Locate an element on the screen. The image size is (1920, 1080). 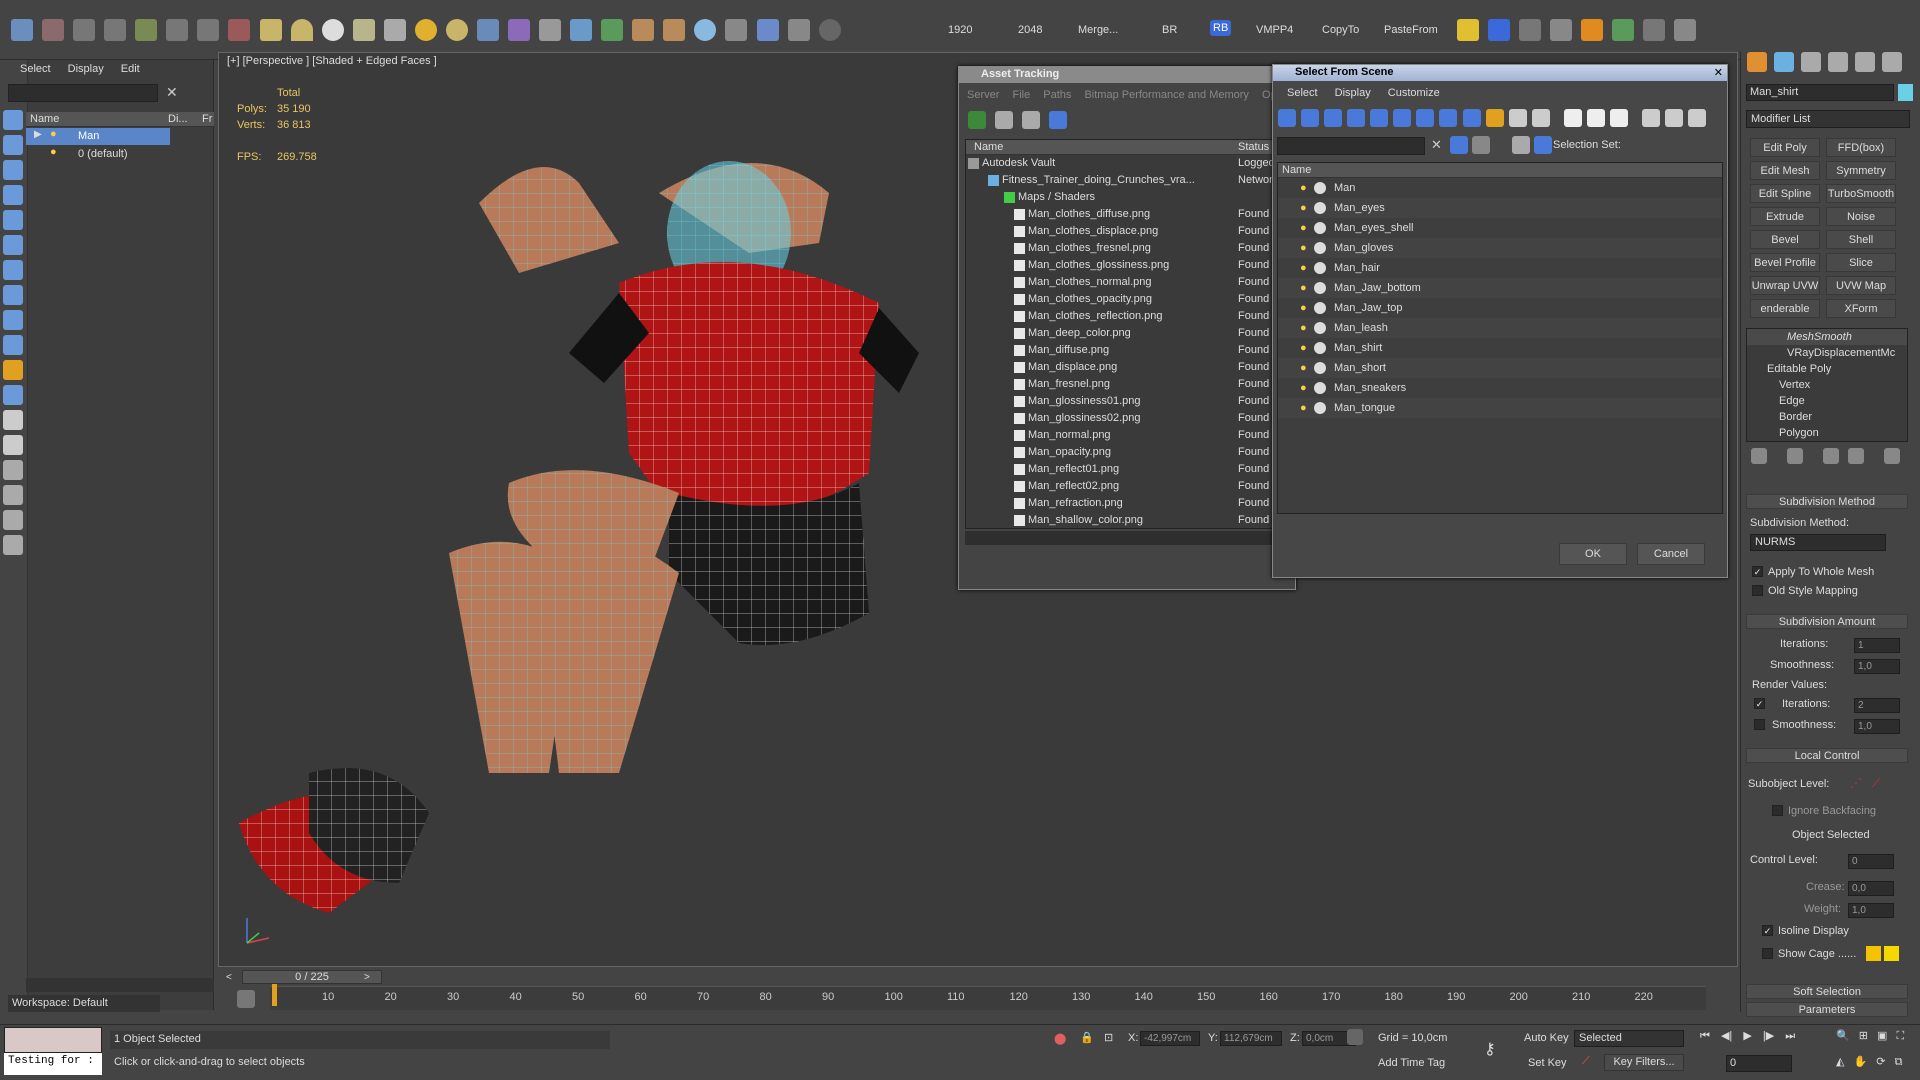
clone-icon is located at coordinates (798, 30).